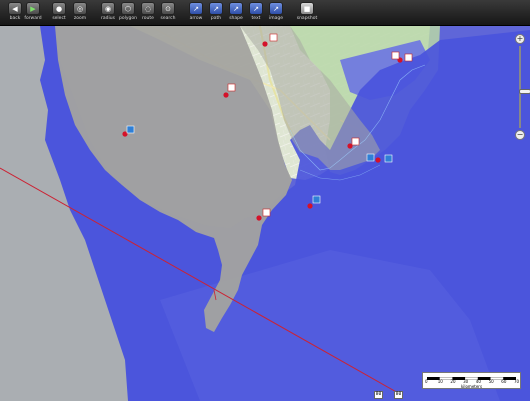 Image resolution: width=530 pixels, height=401 pixels. Describe the element at coordinates (236, 8) in the screenshot. I see `shape-draw-icon: ↗` at that location.